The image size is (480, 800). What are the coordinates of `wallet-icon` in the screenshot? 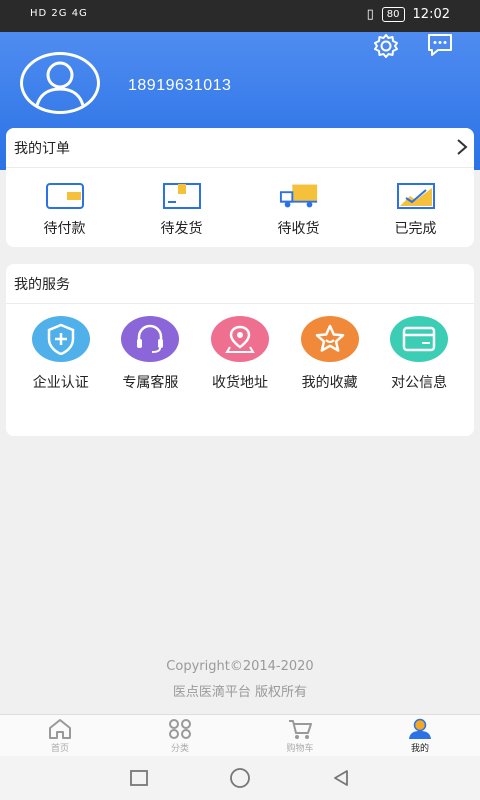 It's located at (65, 196).